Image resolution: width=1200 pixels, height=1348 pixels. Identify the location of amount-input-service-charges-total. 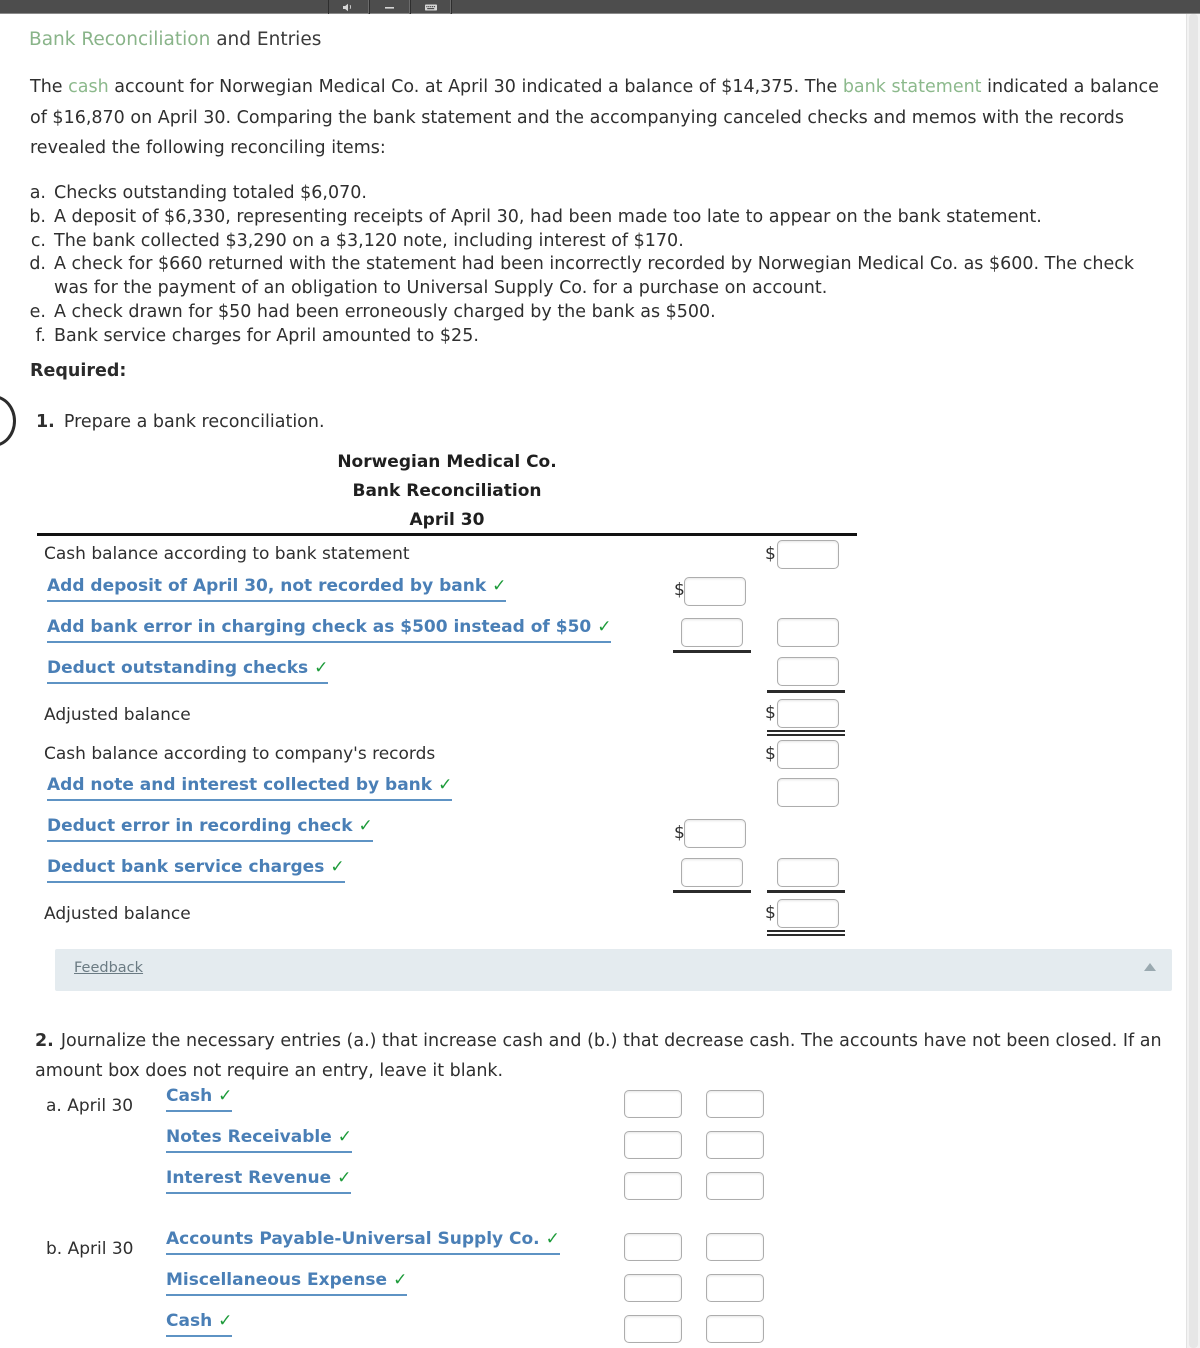
(808, 872).